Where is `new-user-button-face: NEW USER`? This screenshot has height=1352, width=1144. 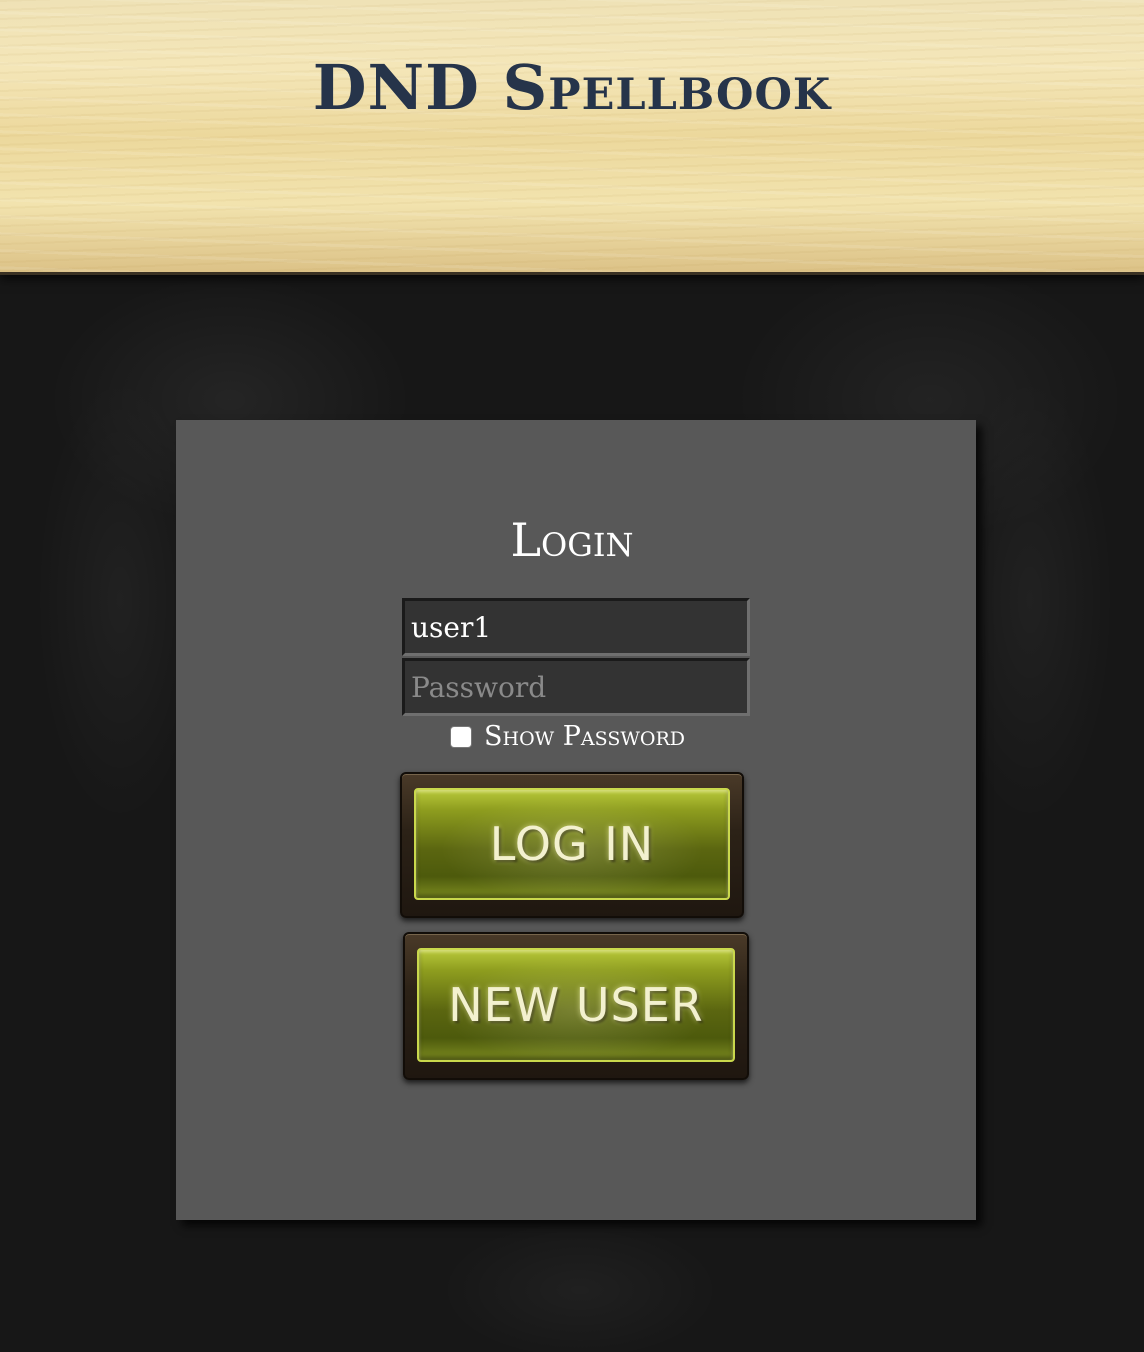 new-user-button-face: NEW USER is located at coordinates (576, 1005).